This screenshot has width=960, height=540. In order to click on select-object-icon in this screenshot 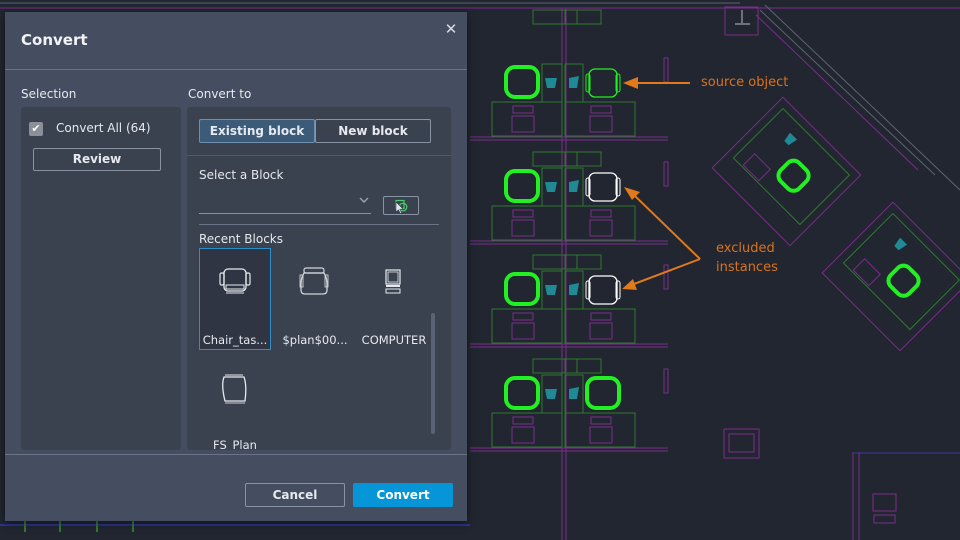, I will do `click(401, 206)`.